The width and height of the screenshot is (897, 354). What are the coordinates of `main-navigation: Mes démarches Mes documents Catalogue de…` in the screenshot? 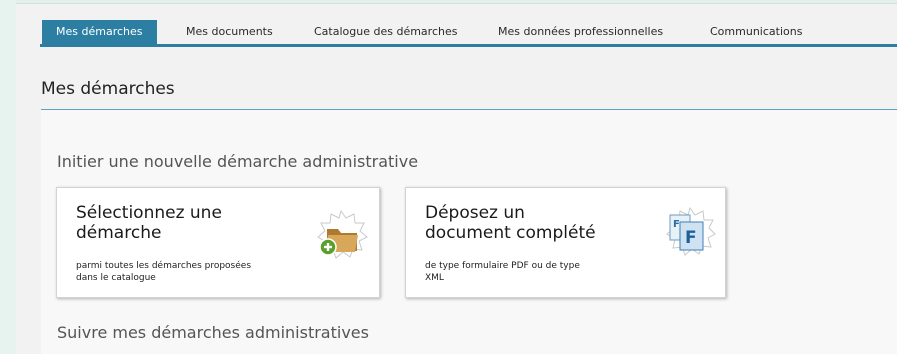 It's located at (456, 25).